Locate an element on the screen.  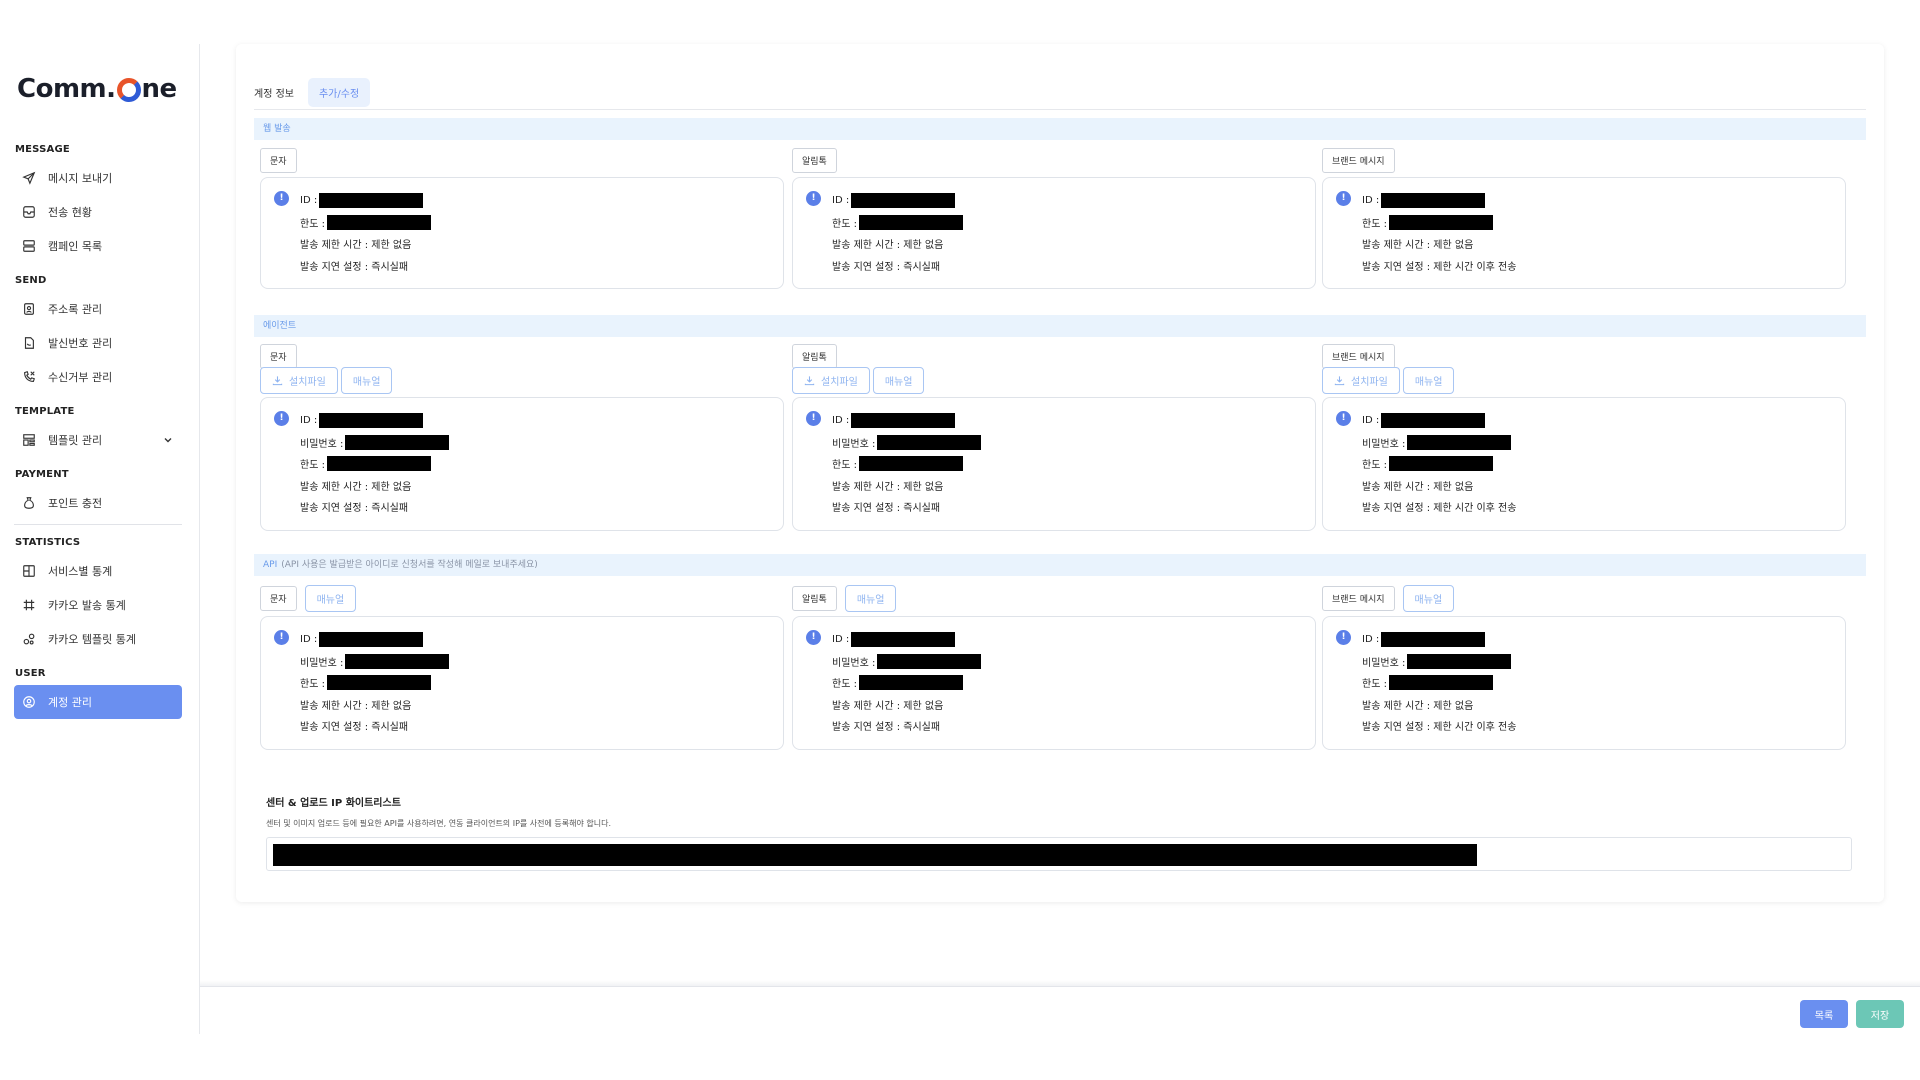
tab-bar: 계정 정보 추가/수정 is located at coordinates (312, 92).